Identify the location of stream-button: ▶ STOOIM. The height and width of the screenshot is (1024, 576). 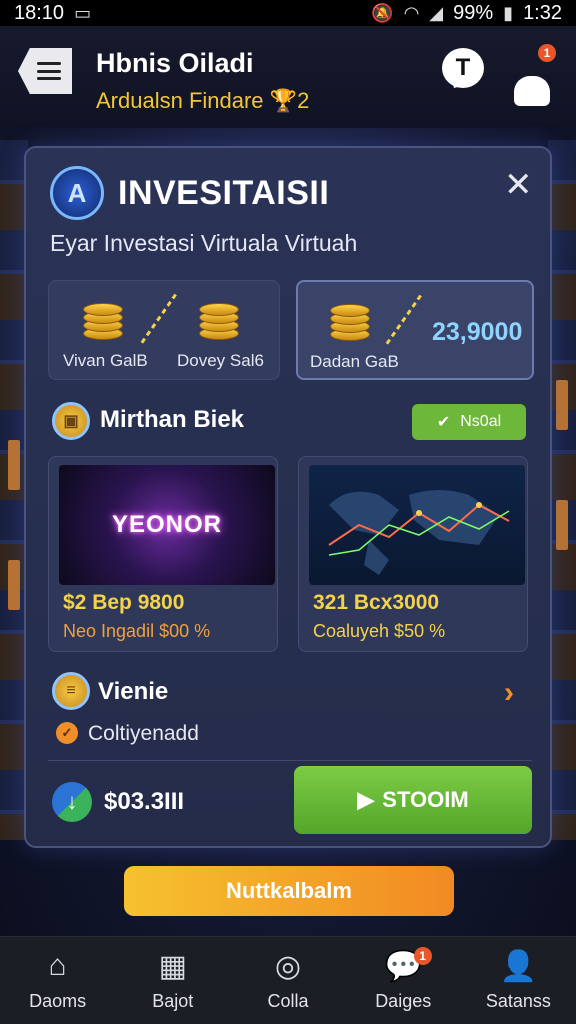
(413, 800).